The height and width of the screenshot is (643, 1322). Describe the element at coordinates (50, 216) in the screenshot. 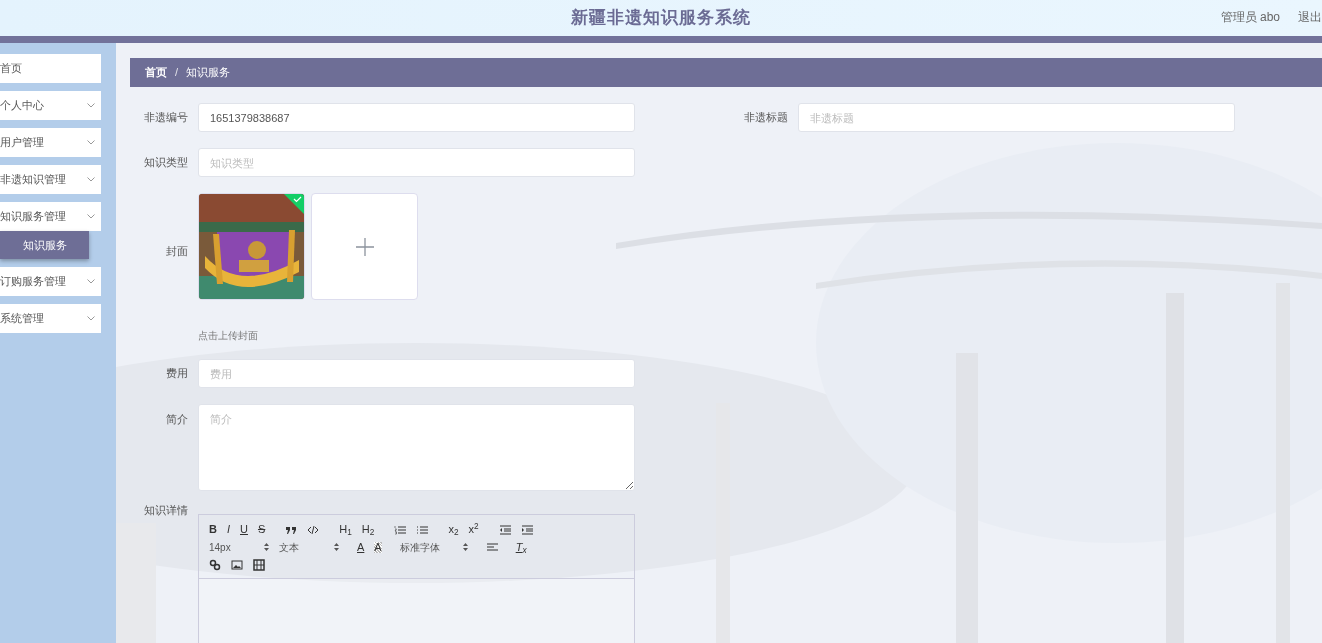

I see `menu-item: 知识服务管理` at that location.